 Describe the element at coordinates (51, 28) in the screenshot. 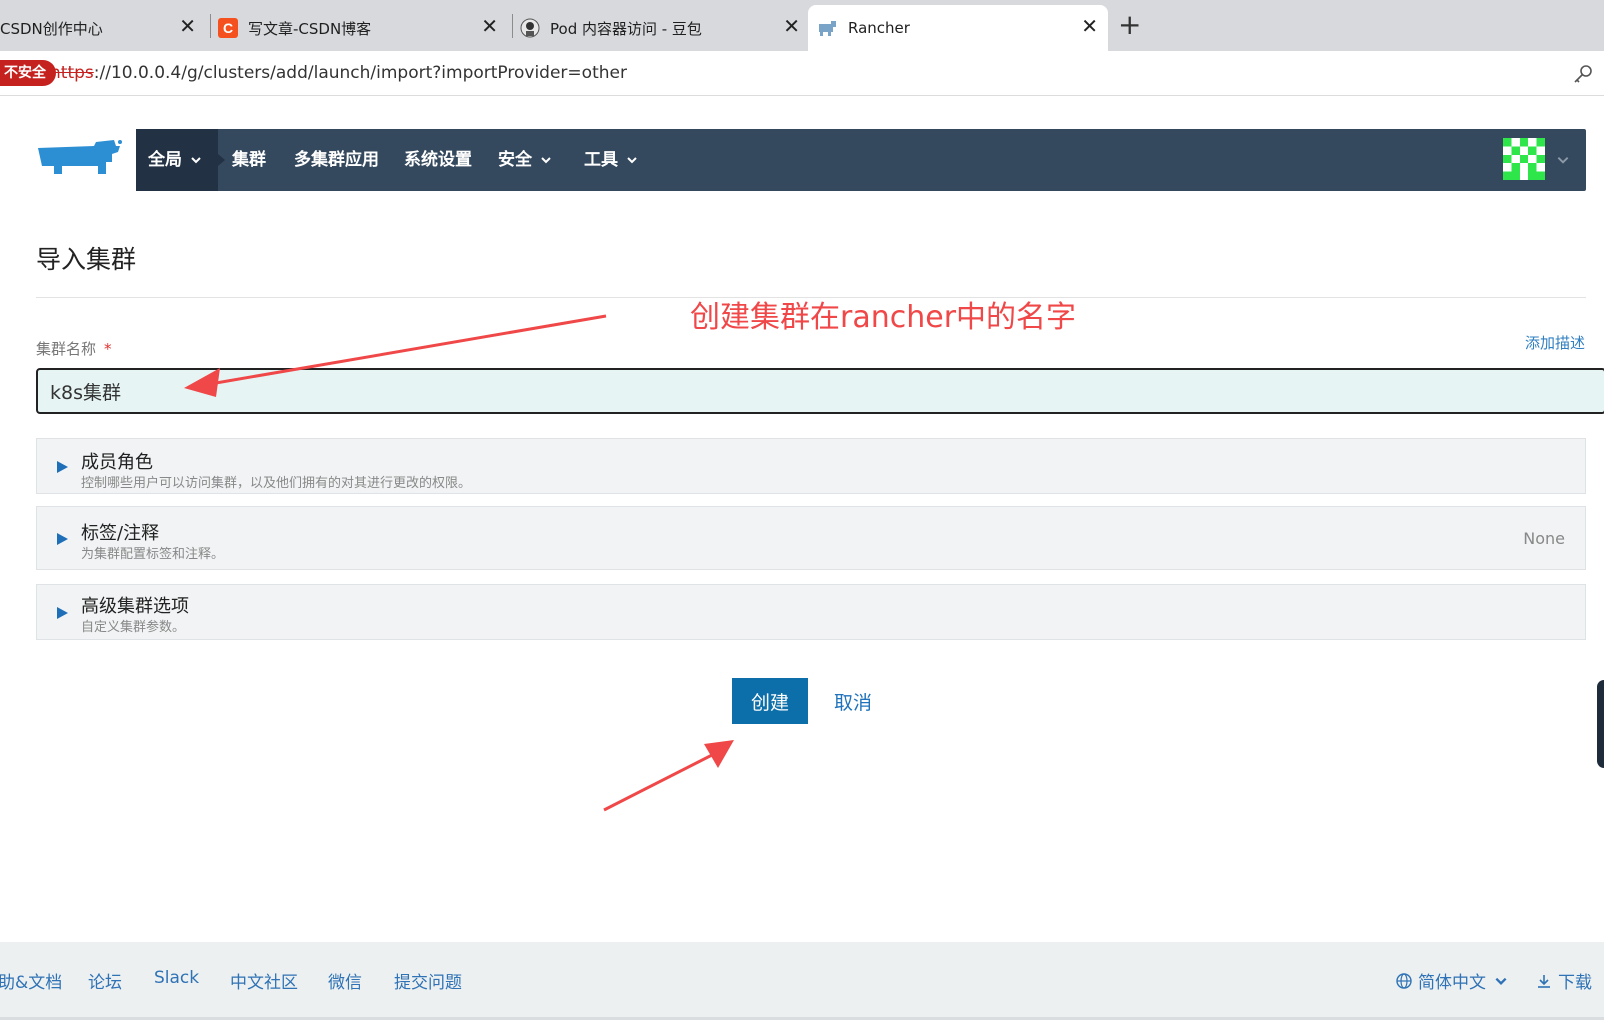

I see `tab-title: CSDN创作中心` at that location.